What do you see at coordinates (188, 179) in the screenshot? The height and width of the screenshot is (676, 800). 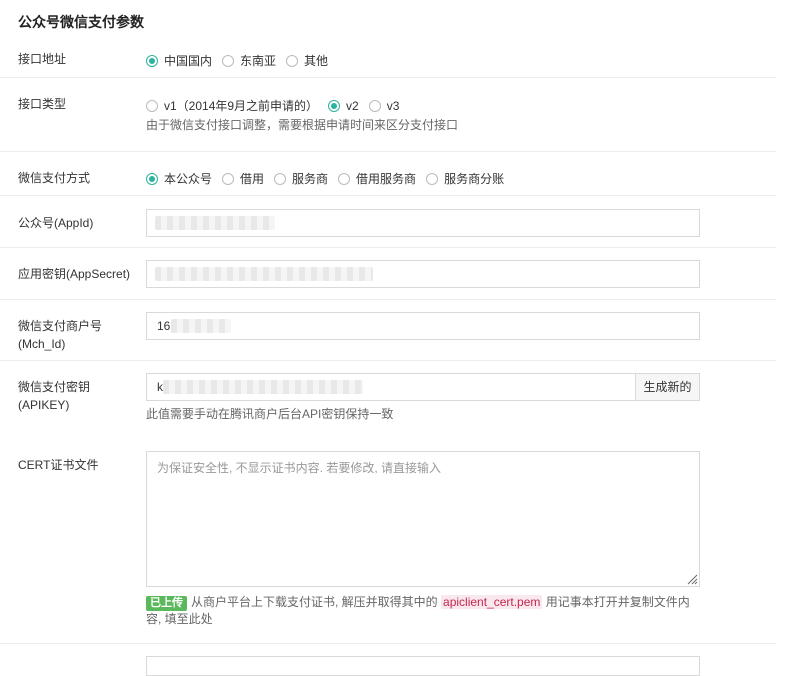 I see `pay-mode-radio-label: 本公众号` at bounding box center [188, 179].